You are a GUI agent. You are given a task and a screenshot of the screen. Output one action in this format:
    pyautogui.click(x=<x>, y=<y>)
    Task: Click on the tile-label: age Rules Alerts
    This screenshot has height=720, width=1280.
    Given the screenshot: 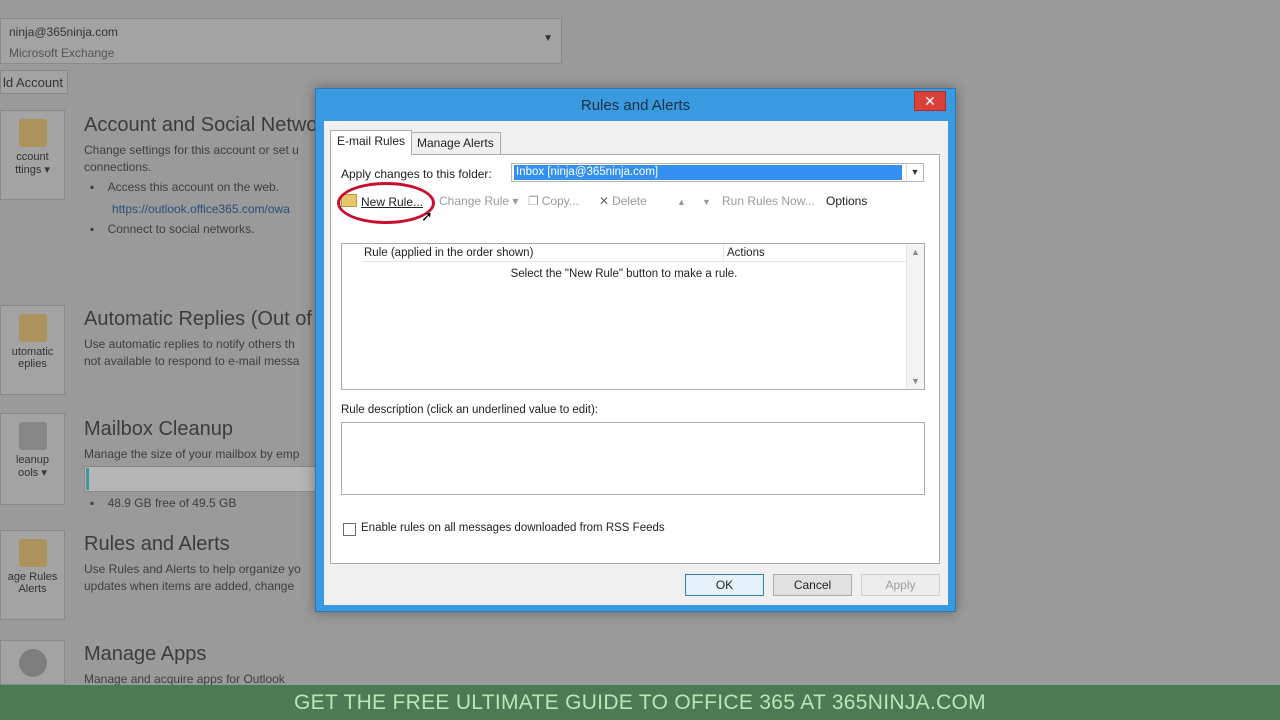 What is the action you would take?
    pyautogui.click(x=32, y=583)
    